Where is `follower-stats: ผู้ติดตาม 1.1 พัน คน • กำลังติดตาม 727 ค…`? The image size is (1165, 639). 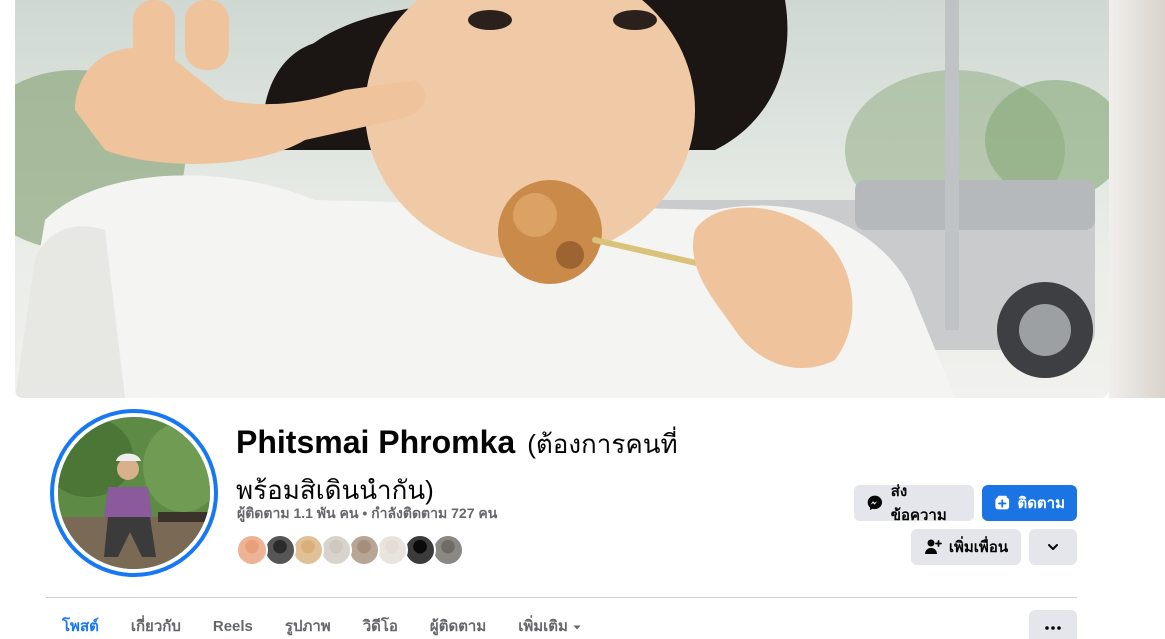 follower-stats: ผู้ติดตาม 1.1 พัน คน • กำลังติดตาม 727 ค… is located at coordinates (367, 514).